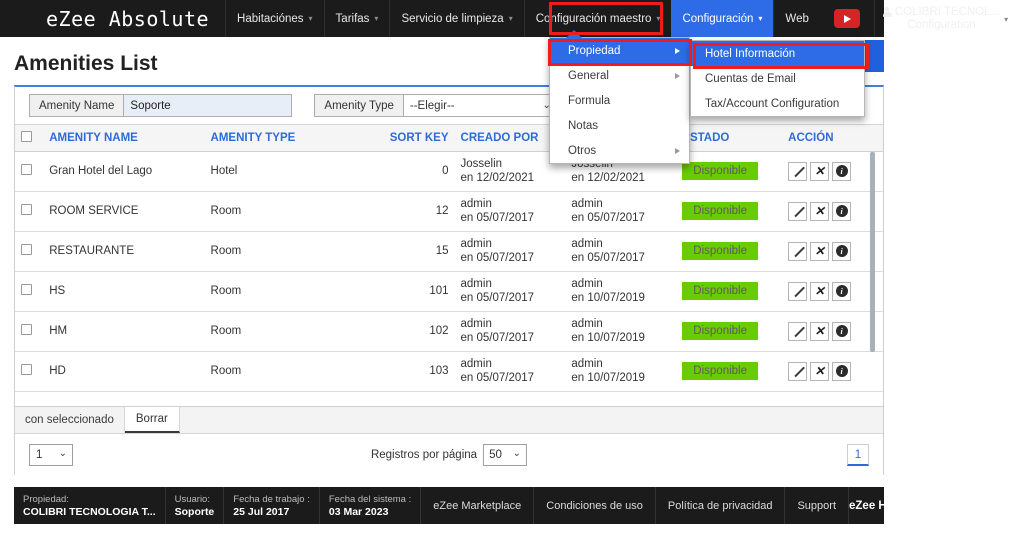 The width and height of the screenshot is (1024, 534). Describe the element at coordinates (941, 18) in the screenshot. I see `user-menu: COLIBRI TECNOL... Configuration ▾` at that location.